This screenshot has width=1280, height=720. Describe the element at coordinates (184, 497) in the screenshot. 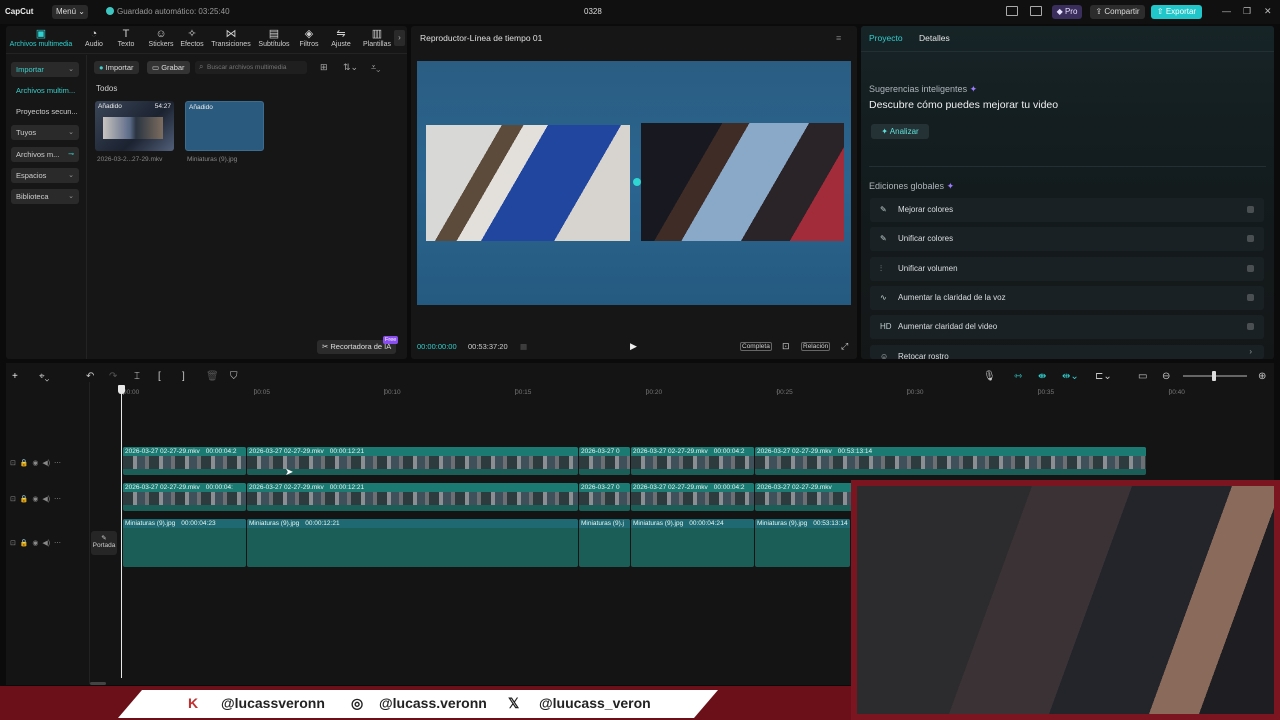

I see `timeline-clip: 2026-03-27 02-27-29.mkv 00:00:04:` at that location.